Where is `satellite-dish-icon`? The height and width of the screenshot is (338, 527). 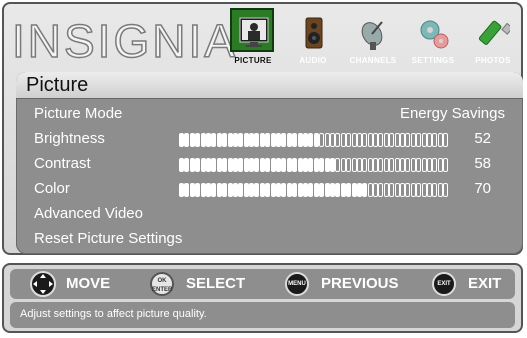 satellite-dish-icon is located at coordinates (372, 35).